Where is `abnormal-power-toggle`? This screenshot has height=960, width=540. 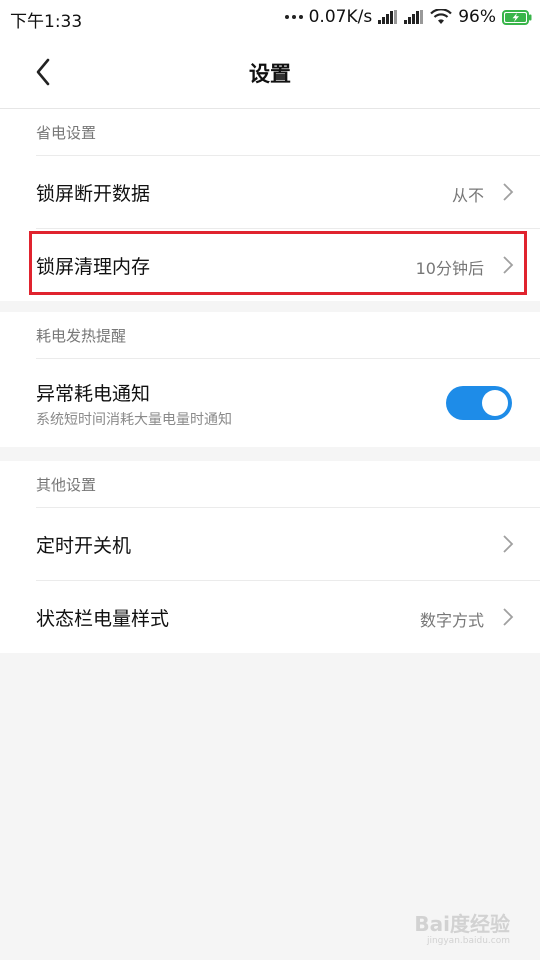
abnormal-power-toggle is located at coordinates (479, 403).